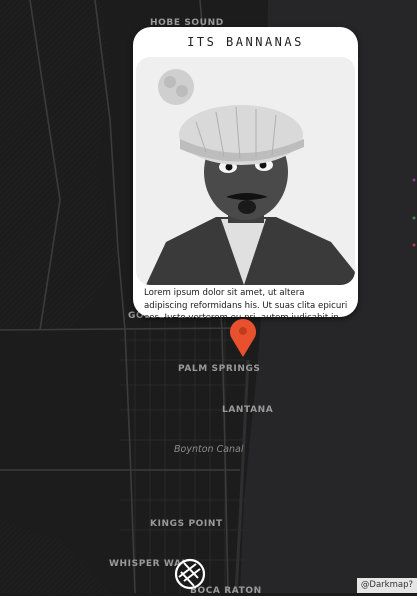 The image size is (417, 596). What do you see at coordinates (386, 585) in the screenshot?
I see `map-attribution: @Darkmap?` at bounding box center [386, 585].